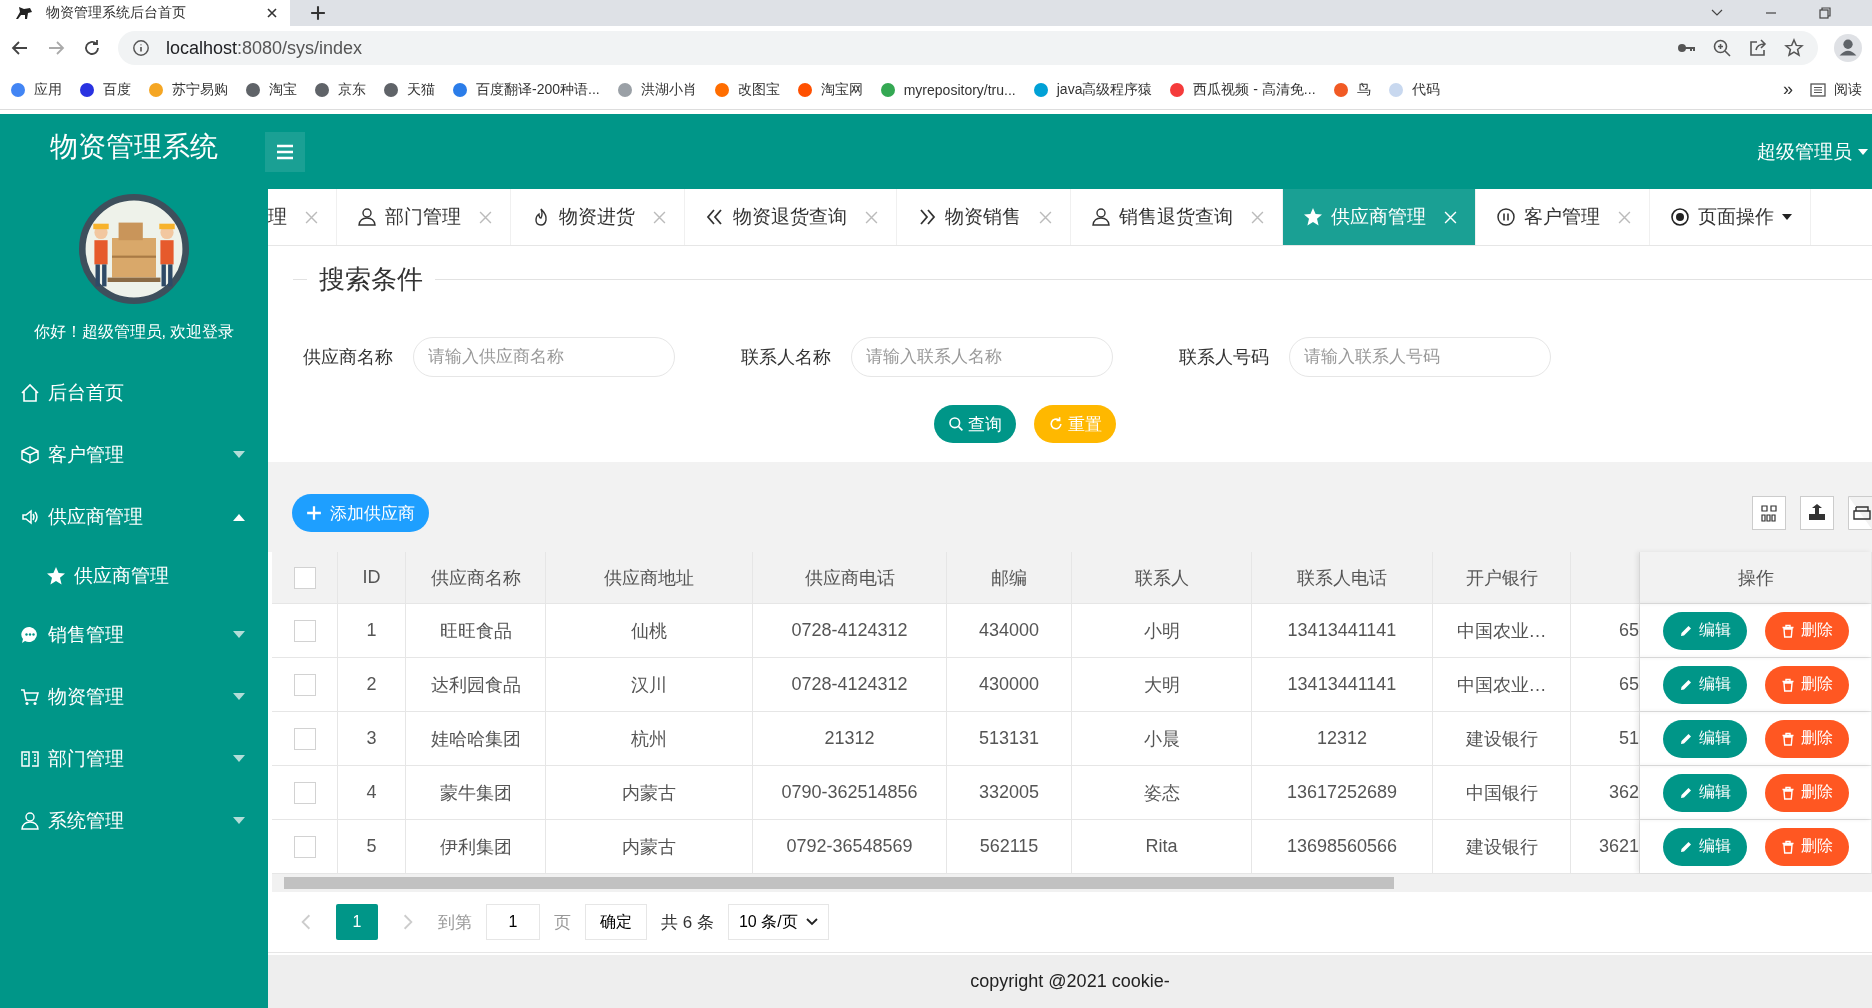  Describe the element at coordinates (134, 455) in the screenshot. I see `menu-item: 客户管理` at that location.